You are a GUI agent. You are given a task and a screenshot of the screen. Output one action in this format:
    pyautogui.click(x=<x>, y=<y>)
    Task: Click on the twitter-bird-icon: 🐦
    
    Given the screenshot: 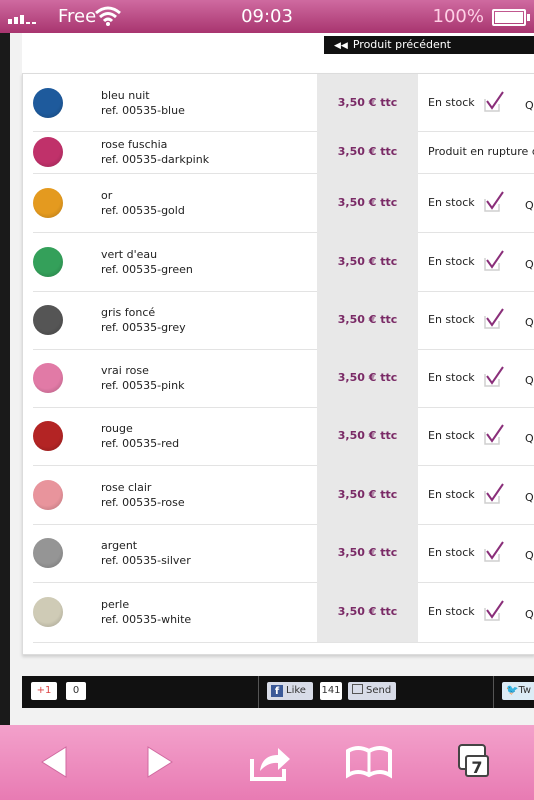 What is the action you would take?
    pyautogui.click(x=512, y=690)
    